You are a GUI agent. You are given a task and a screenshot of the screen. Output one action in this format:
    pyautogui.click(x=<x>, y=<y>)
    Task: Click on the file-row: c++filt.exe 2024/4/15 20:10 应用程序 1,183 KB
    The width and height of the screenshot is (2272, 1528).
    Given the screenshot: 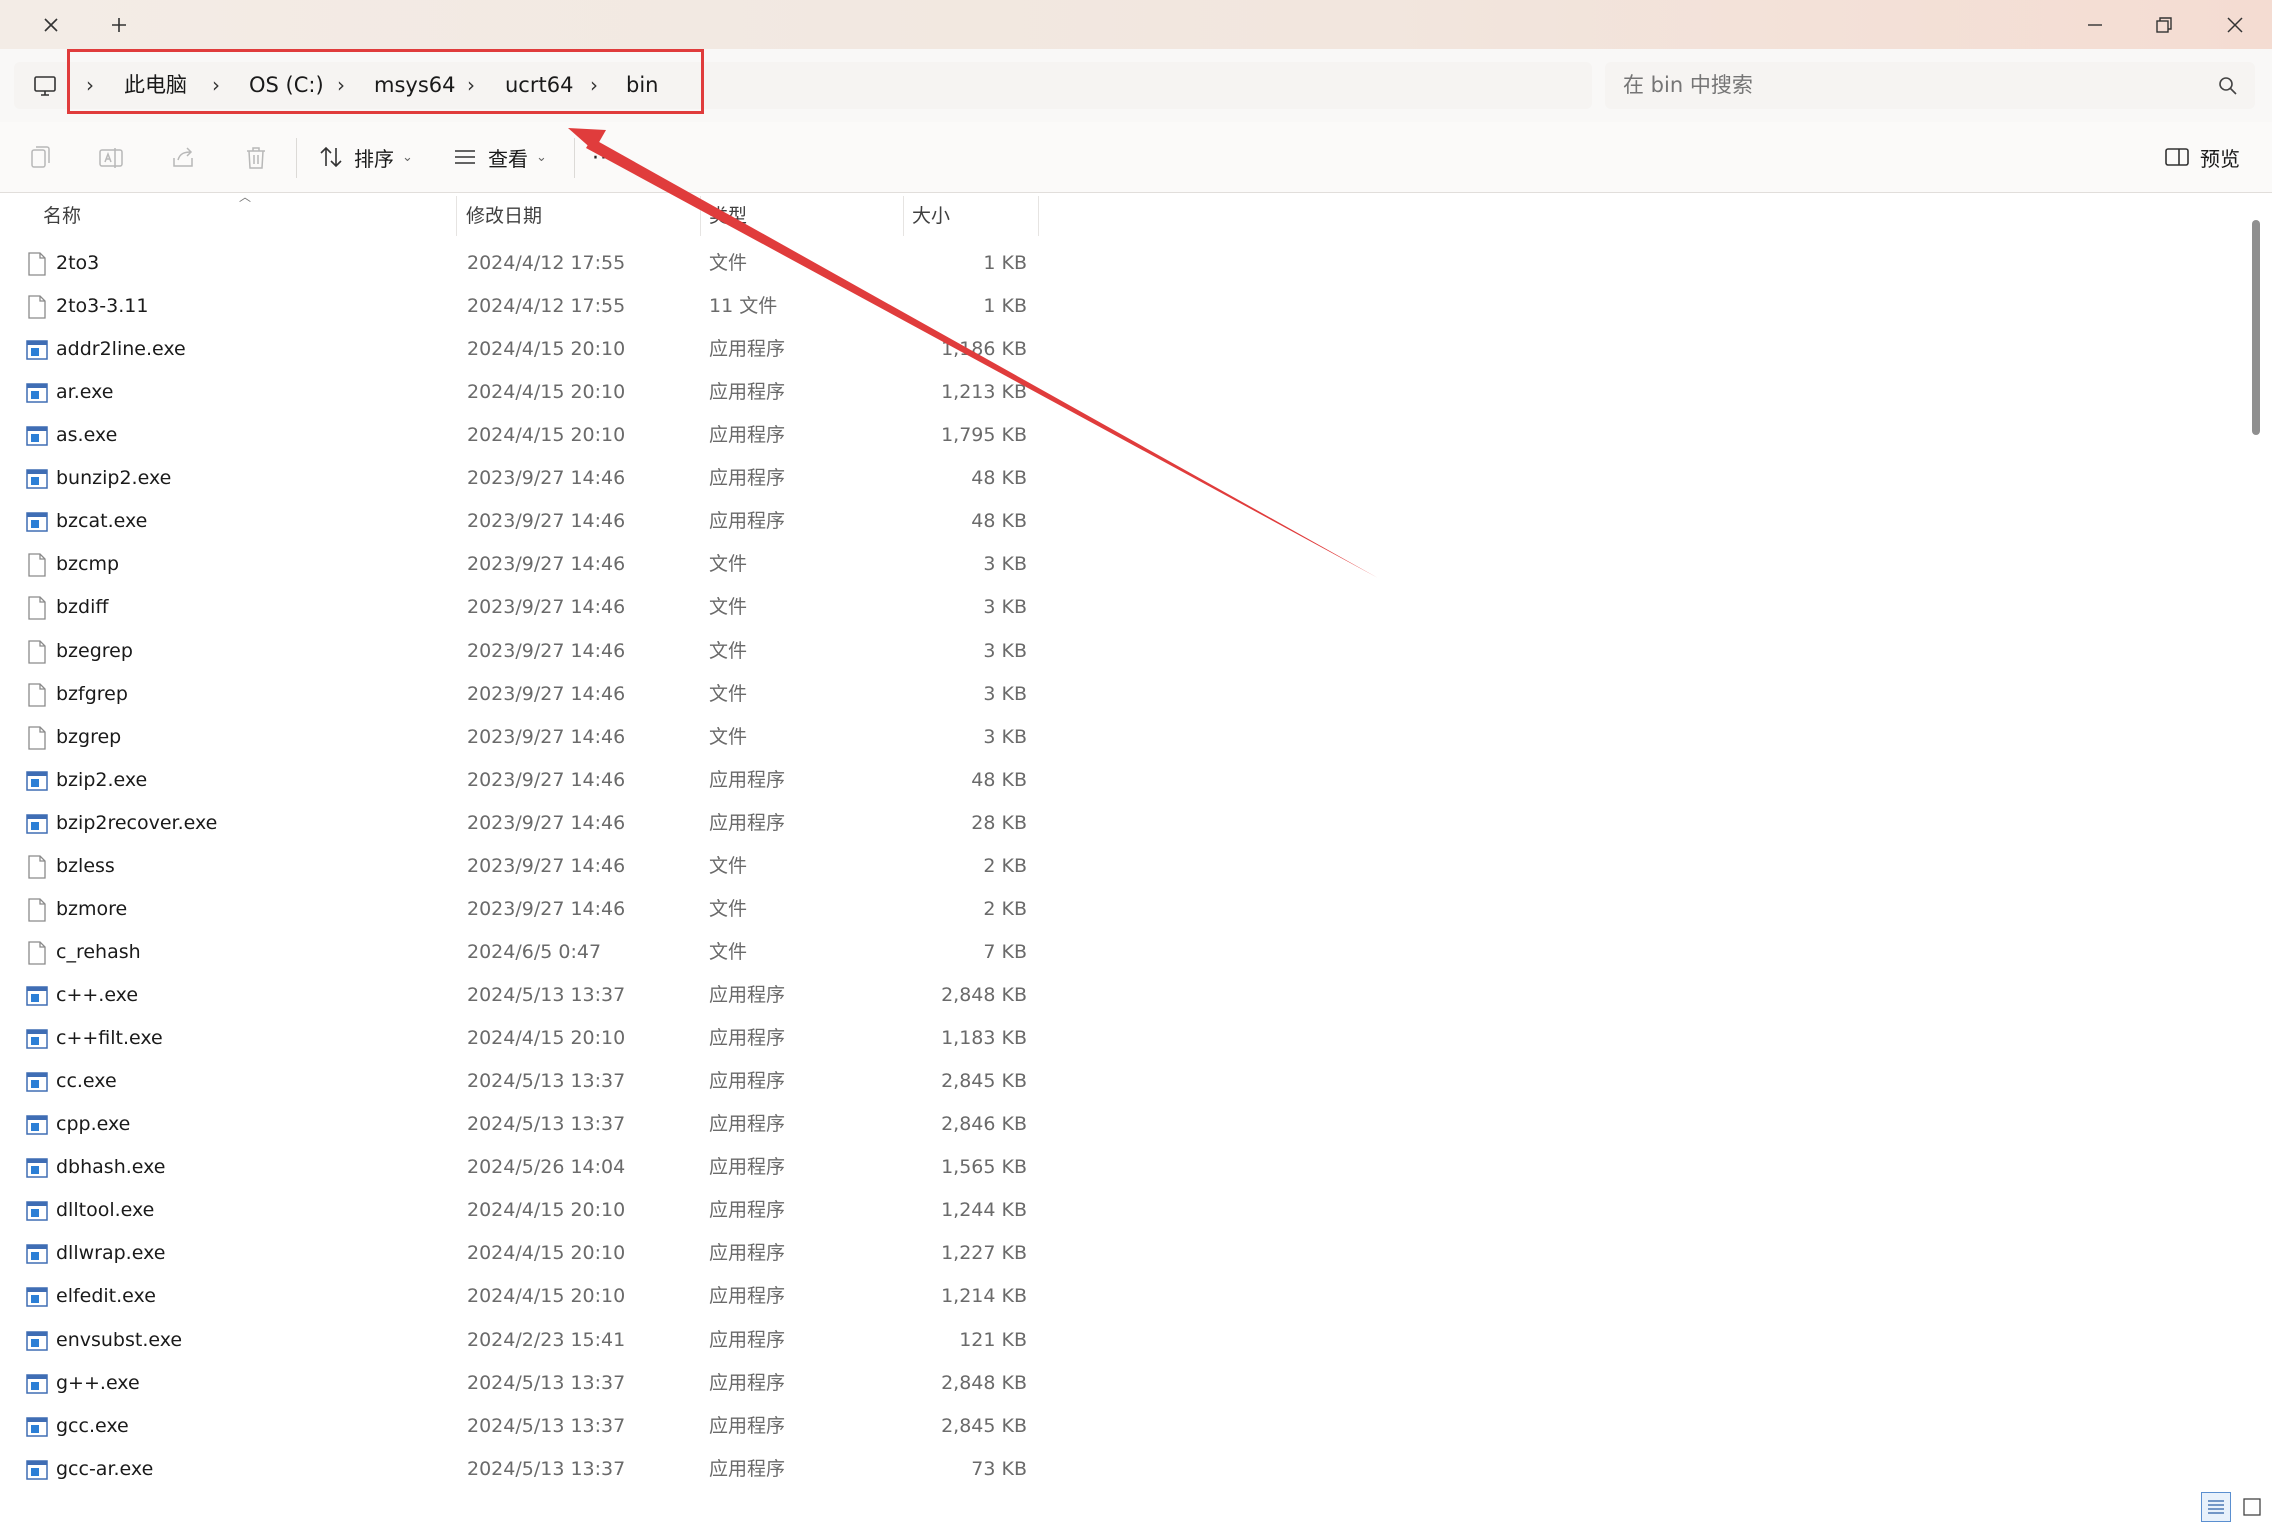 What is the action you would take?
    pyautogui.click(x=520, y=1038)
    